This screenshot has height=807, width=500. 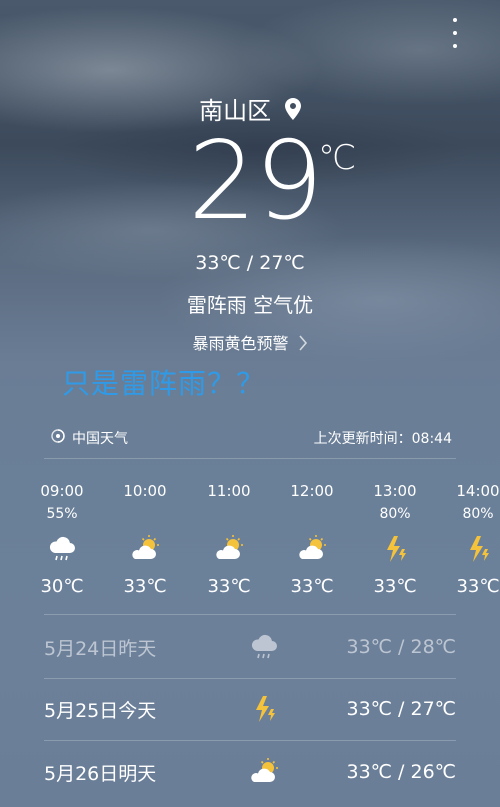 I want to click on hour-time: 09:00, so click(x=62, y=491).